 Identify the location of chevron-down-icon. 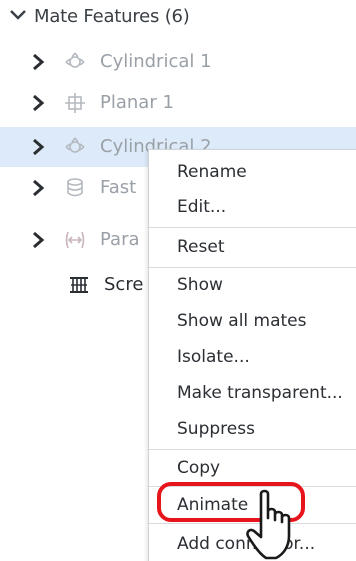
(18, 15).